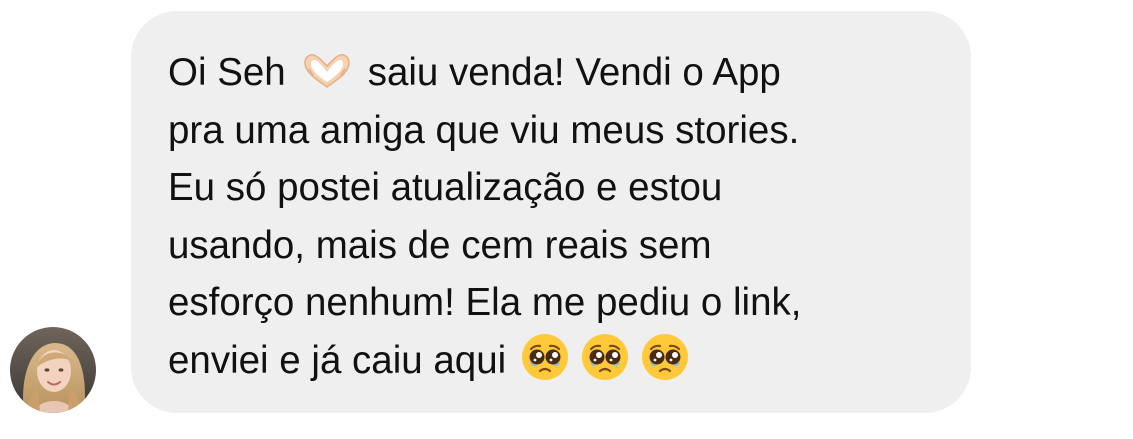 The image size is (1133, 439). I want to click on message-text-segment: esforço nenhum! Ela me pediu o link,, so click(485, 302).